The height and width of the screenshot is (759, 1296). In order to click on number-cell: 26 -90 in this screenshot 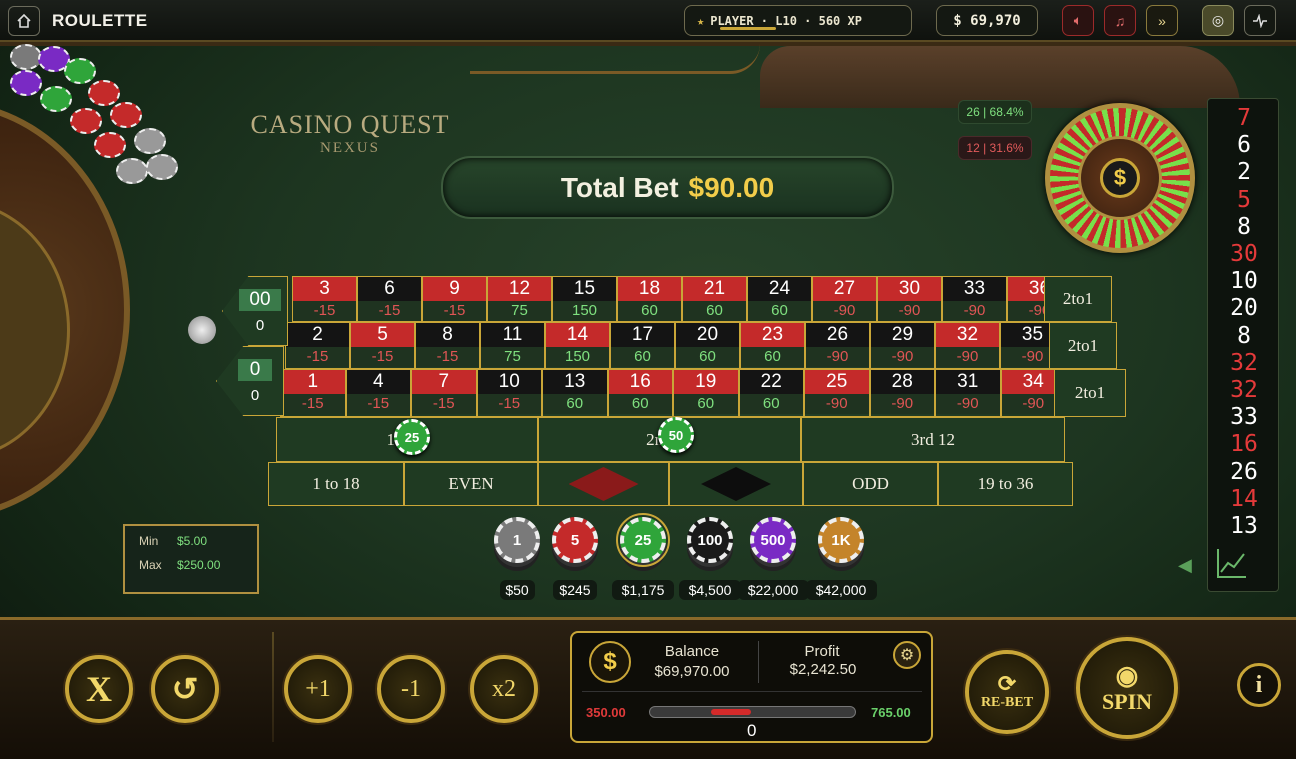, I will do `click(837, 345)`.